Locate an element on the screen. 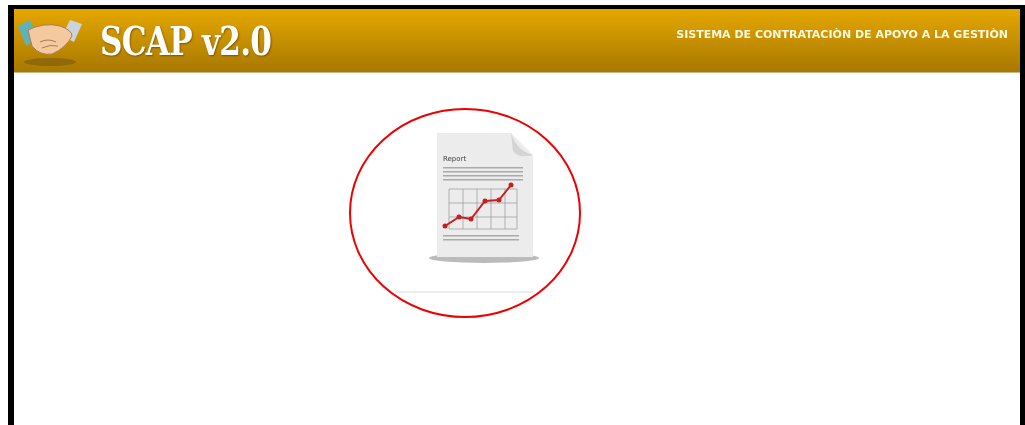 The height and width of the screenshot is (425, 1025). app-subtitle: SISTEMA DE CONTRATACIÒN DE APOYO A LA GESTIÒN is located at coordinates (842, 34).